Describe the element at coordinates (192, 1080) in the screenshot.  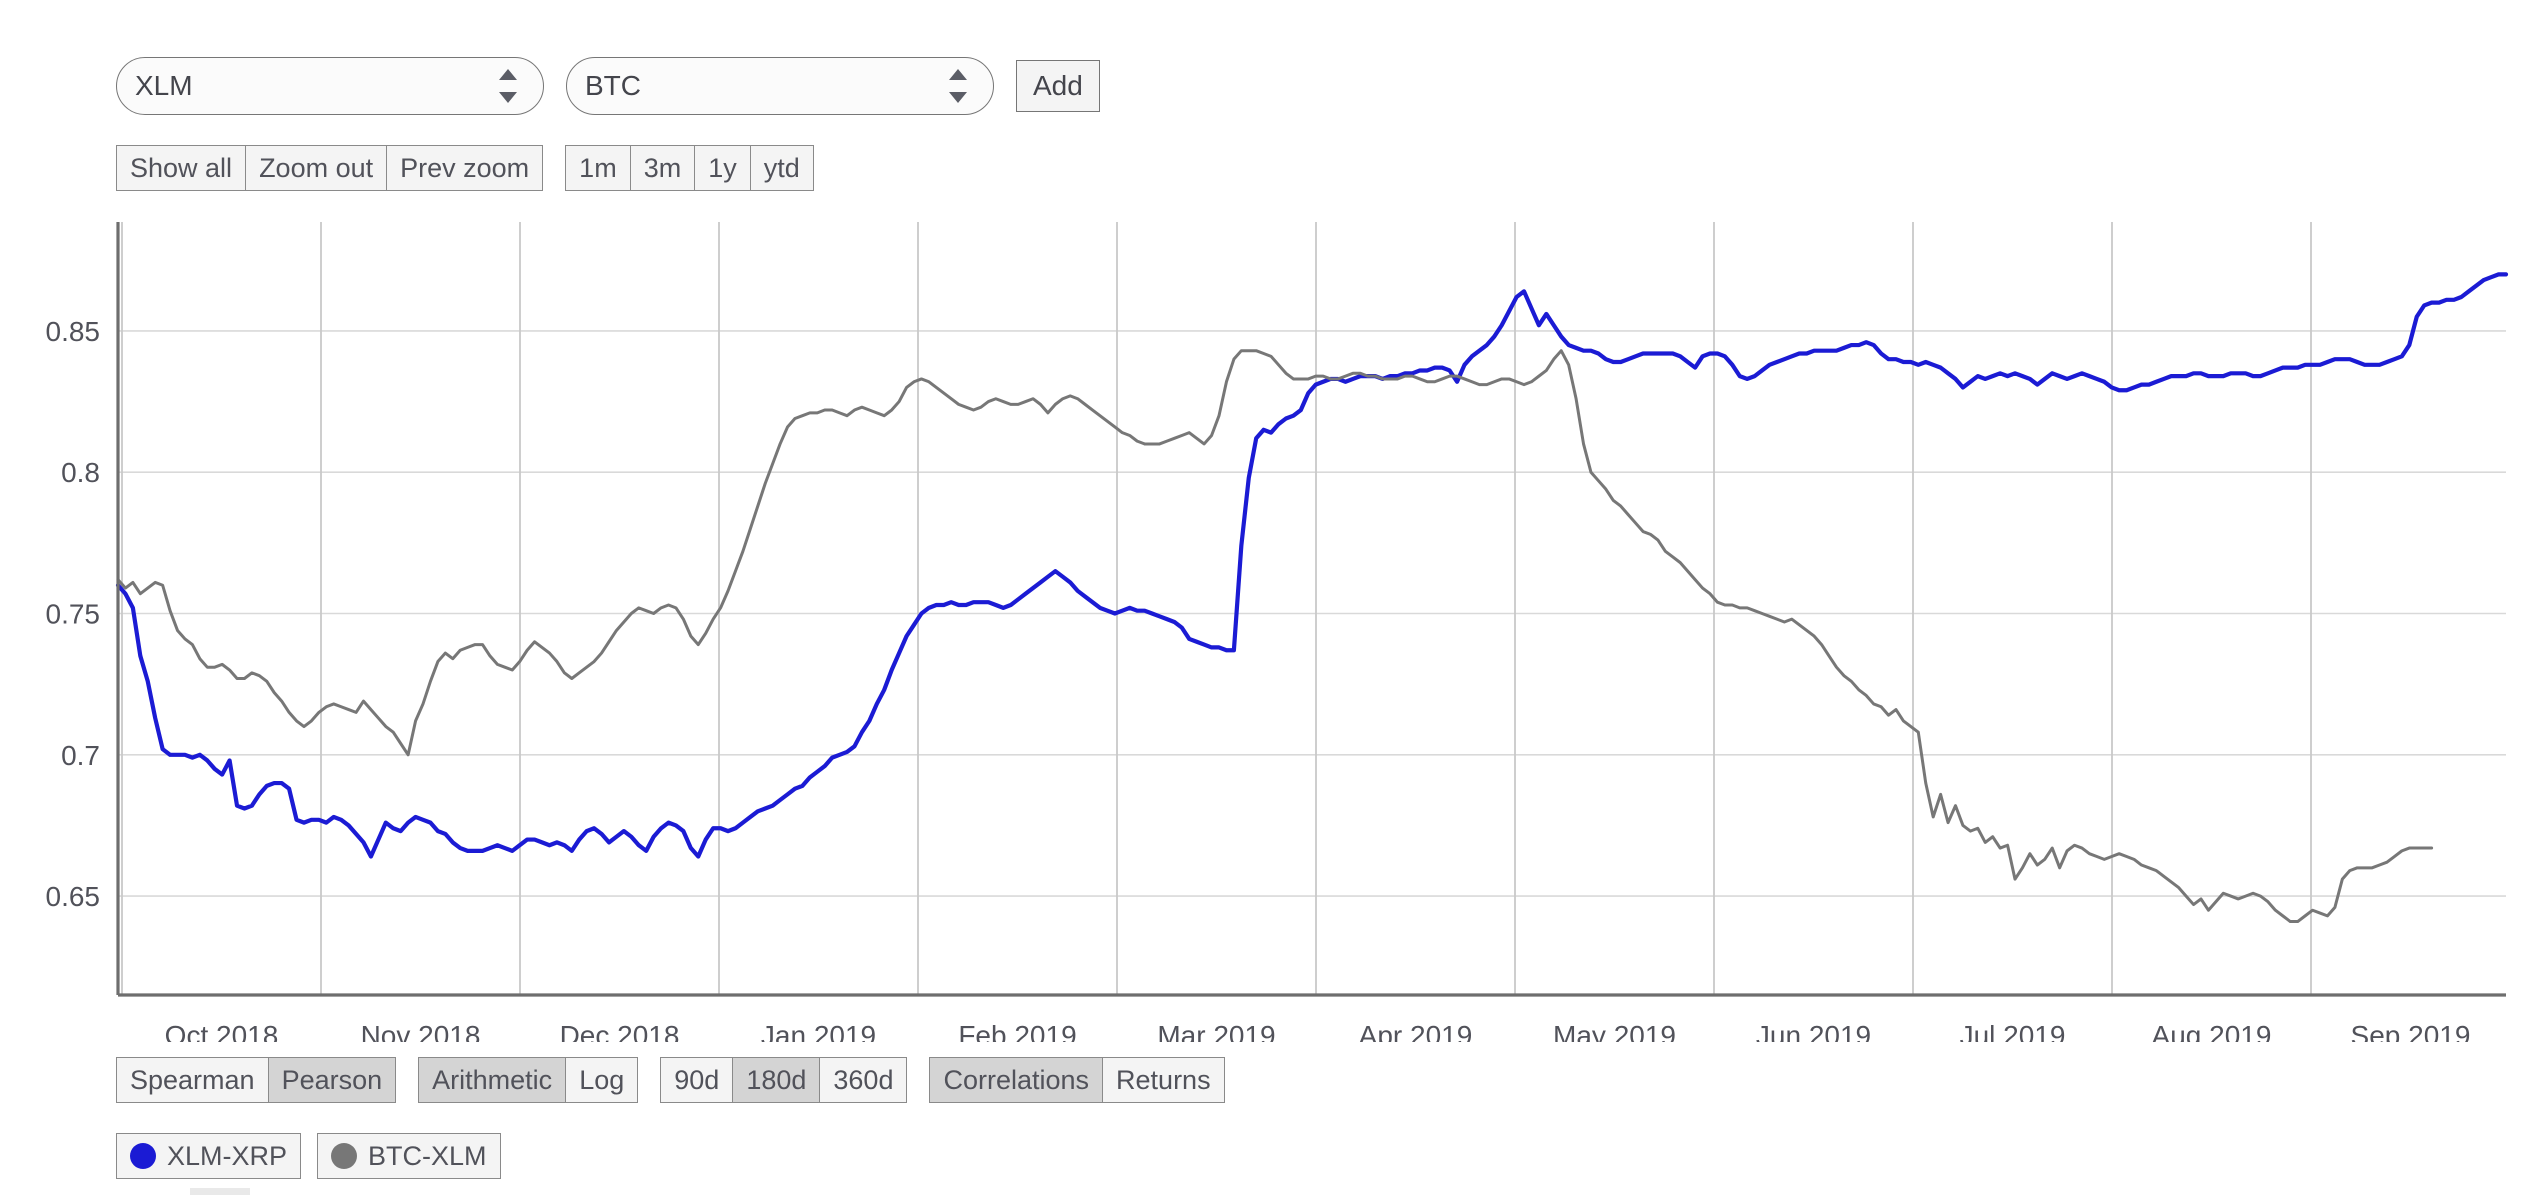
I see `method-btn-spearman: Spearman` at that location.